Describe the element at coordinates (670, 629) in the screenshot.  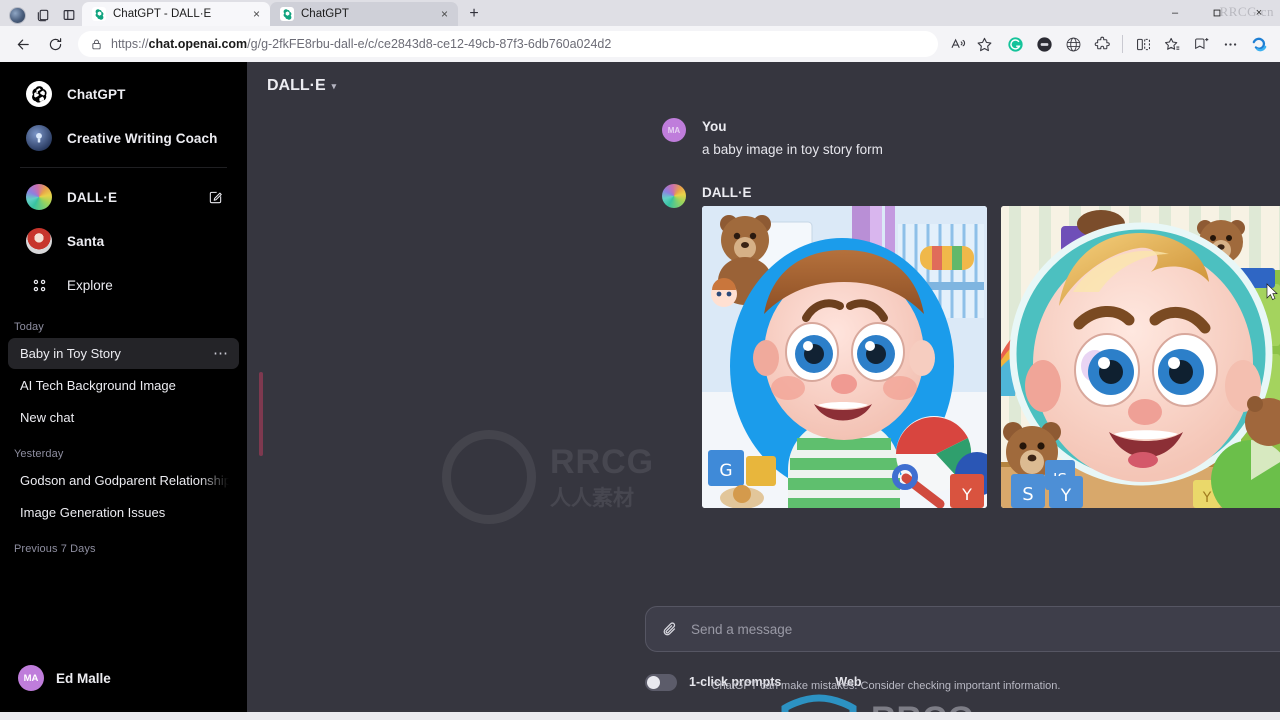
I see `paperclip-icon` at that location.